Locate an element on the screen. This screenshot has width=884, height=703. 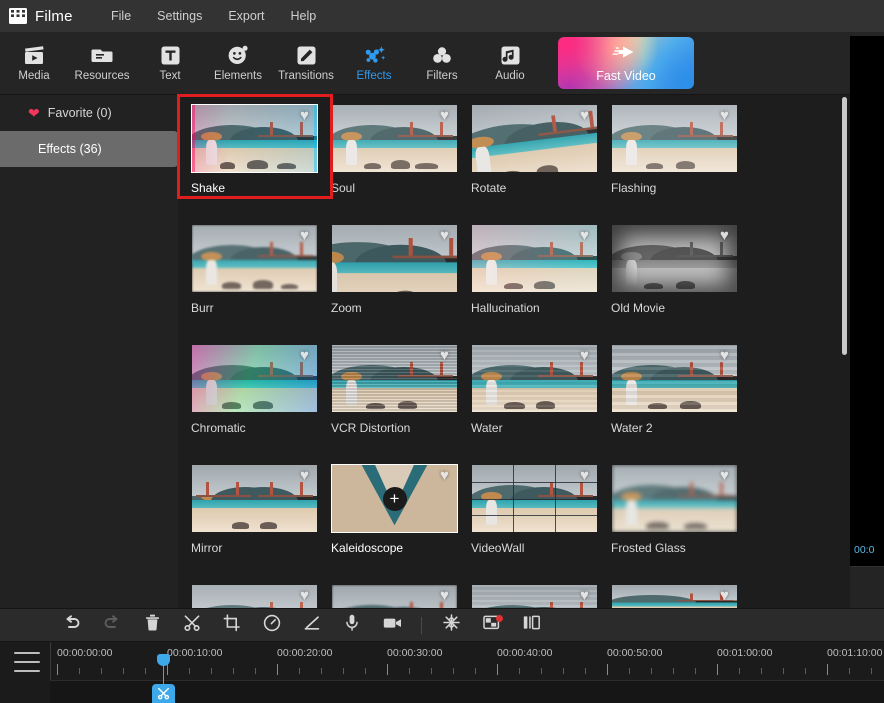
delete-button is located at coordinates (152, 625).